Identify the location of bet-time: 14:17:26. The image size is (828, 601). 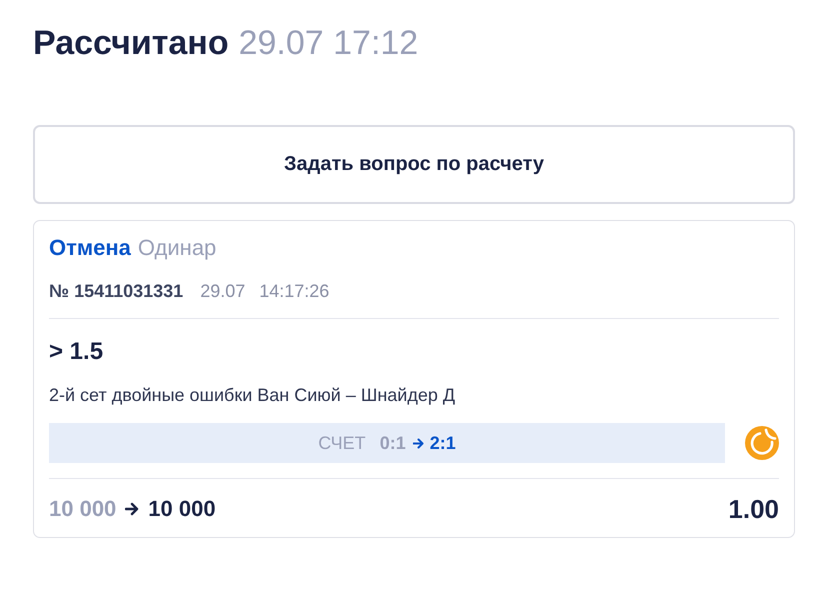
(294, 291).